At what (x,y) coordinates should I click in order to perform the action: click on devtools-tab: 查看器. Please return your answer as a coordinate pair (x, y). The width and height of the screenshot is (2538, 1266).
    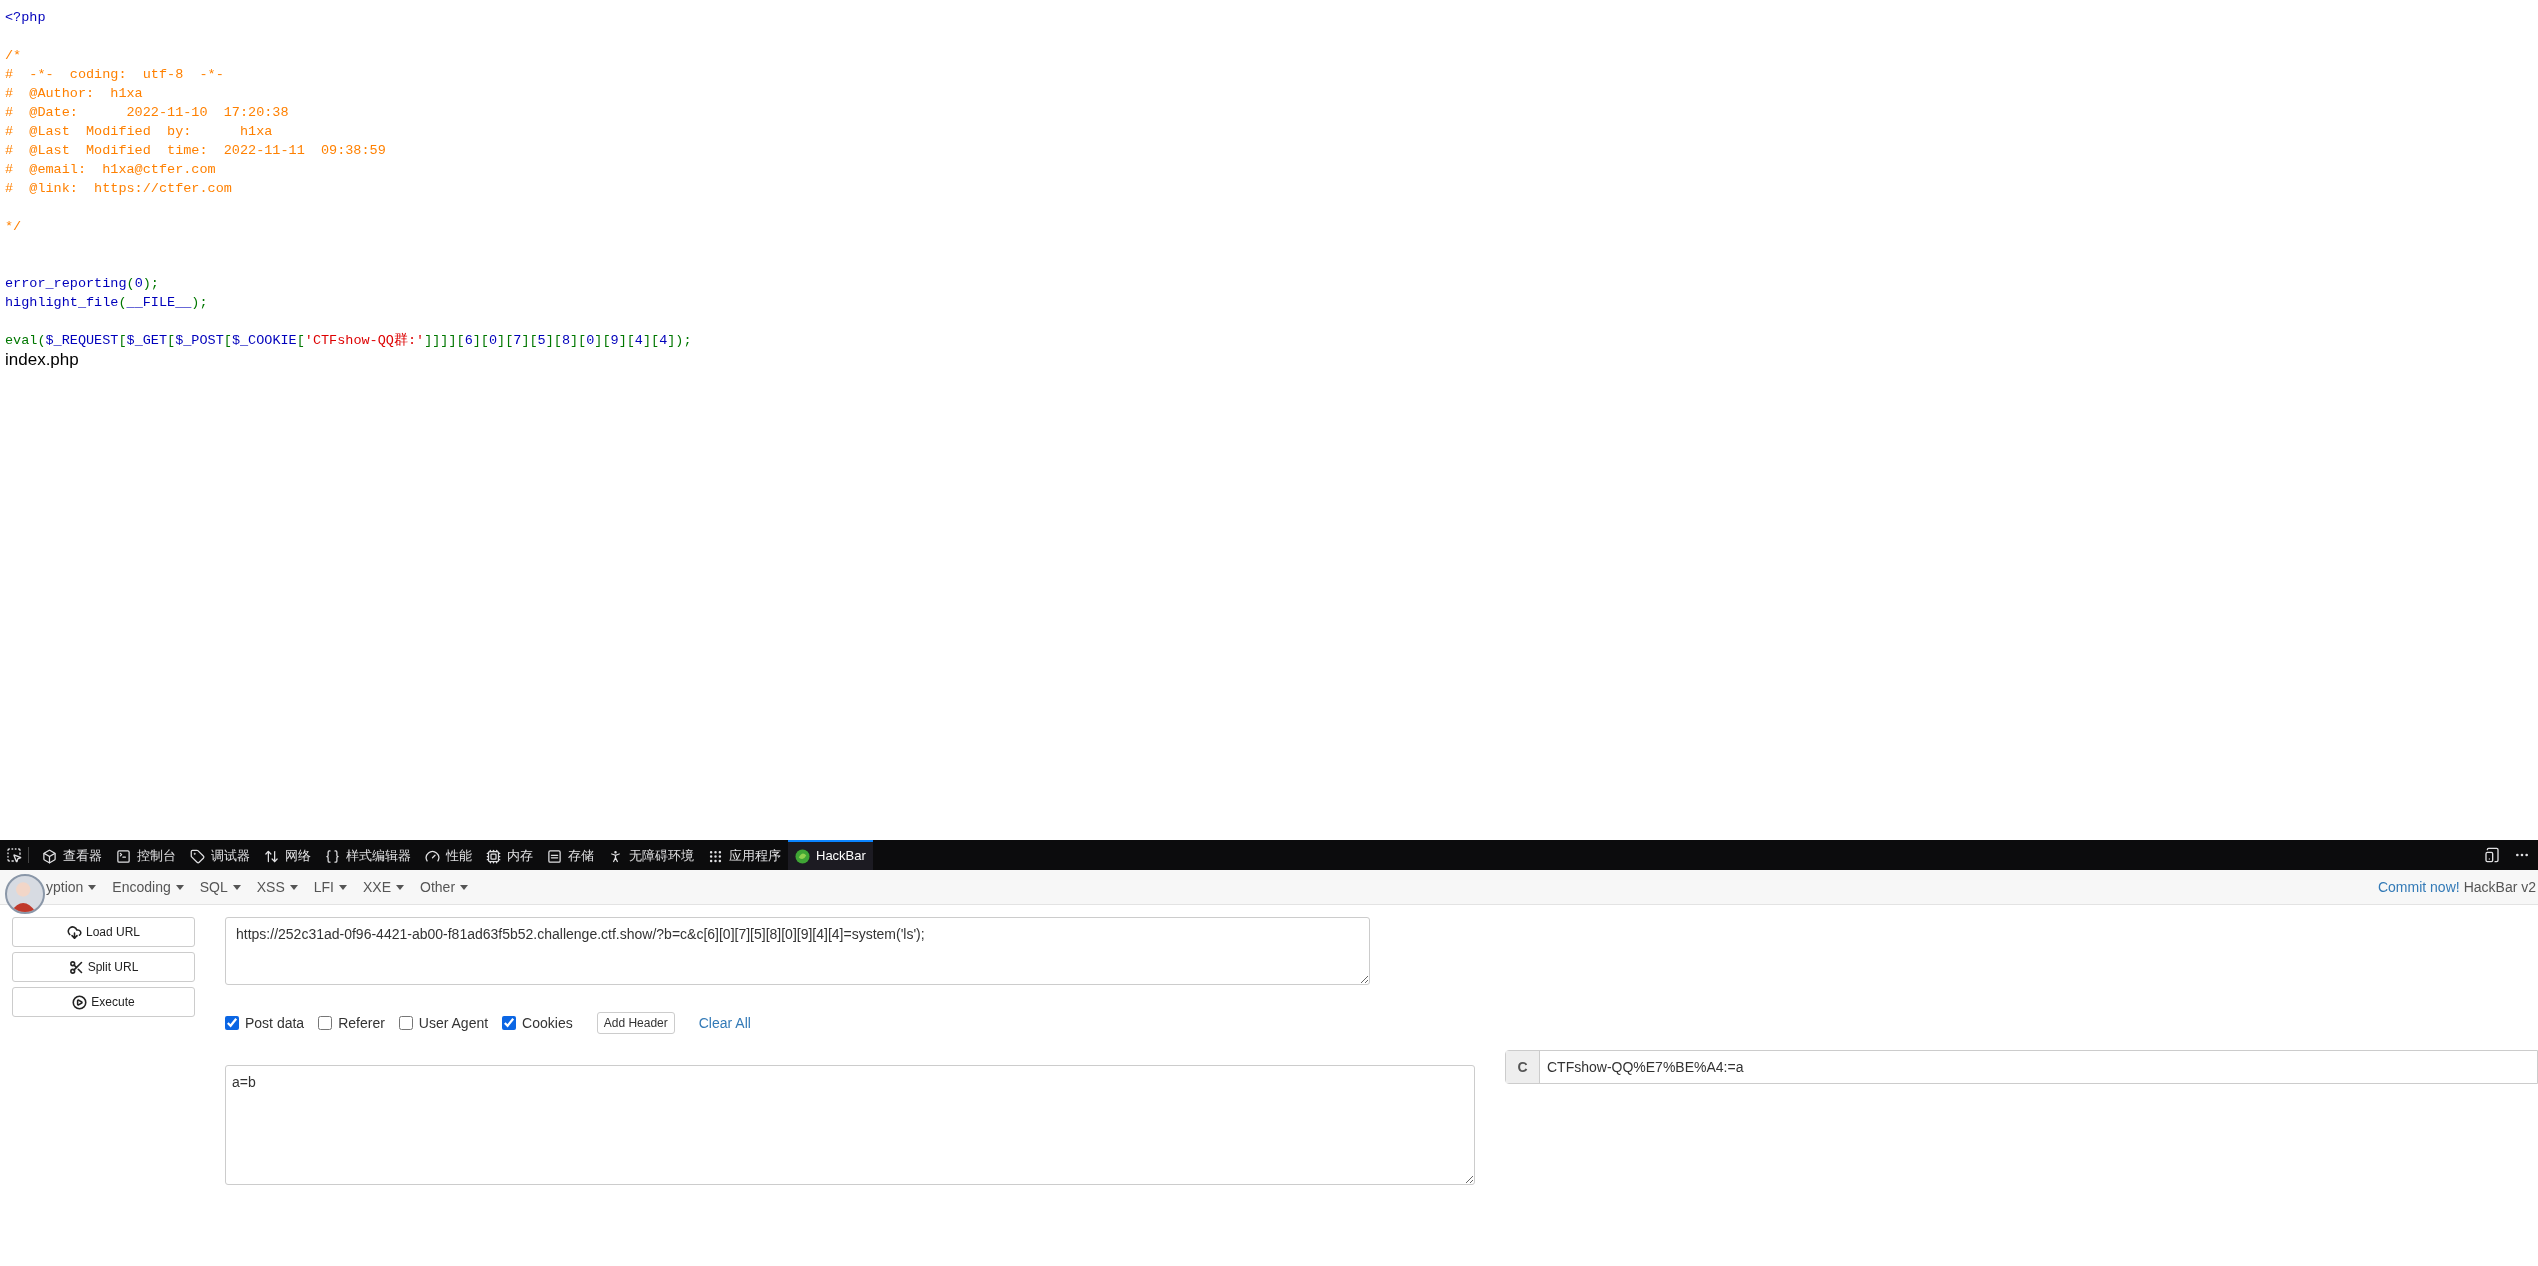
    Looking at the image, I should click on (72, 855).